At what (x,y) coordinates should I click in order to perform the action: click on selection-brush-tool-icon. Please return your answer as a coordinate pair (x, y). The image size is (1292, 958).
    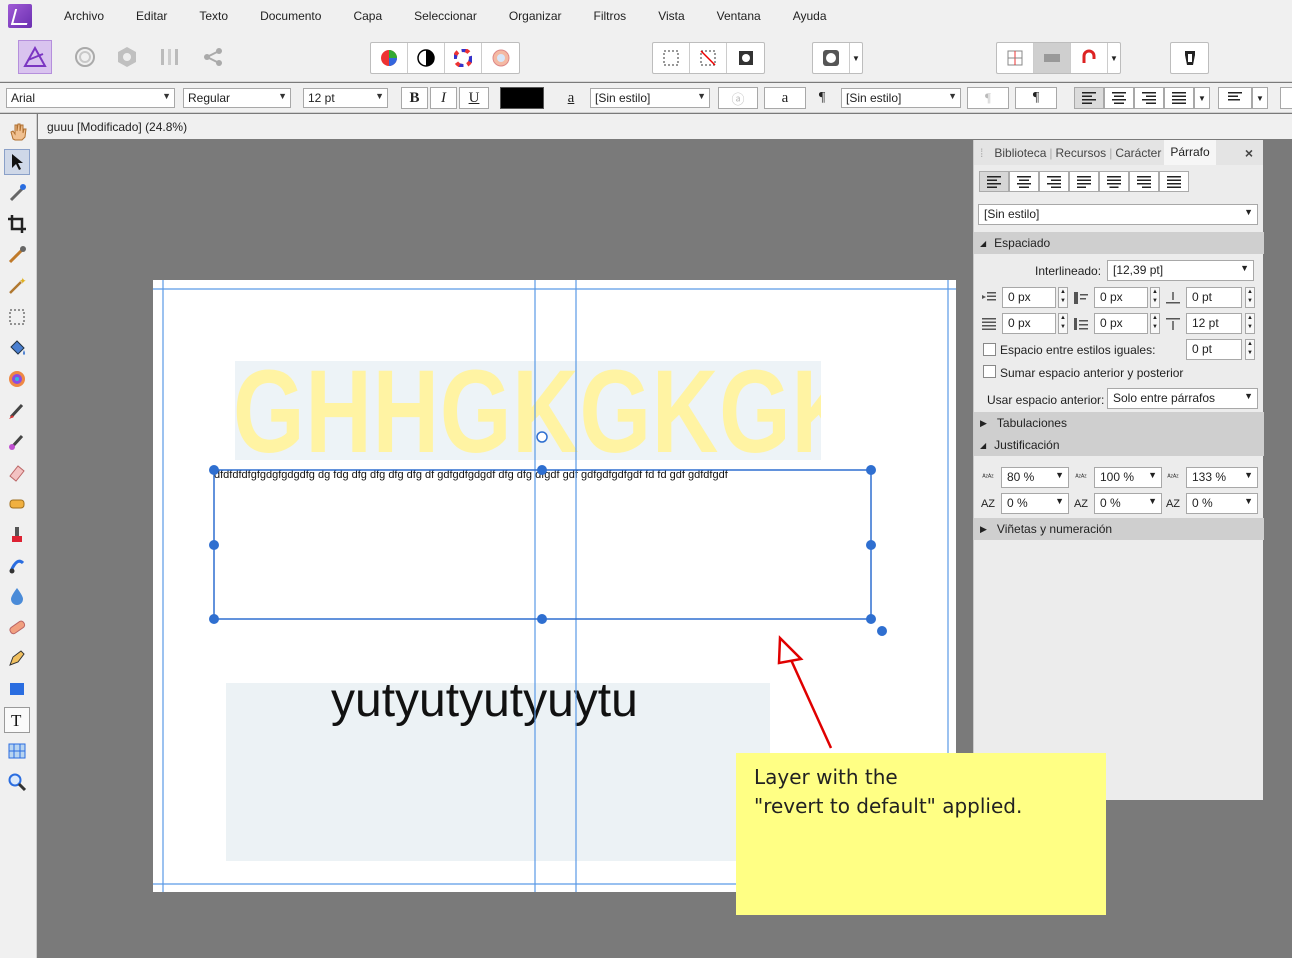
    Looking at the image, I should click on (17, 255).